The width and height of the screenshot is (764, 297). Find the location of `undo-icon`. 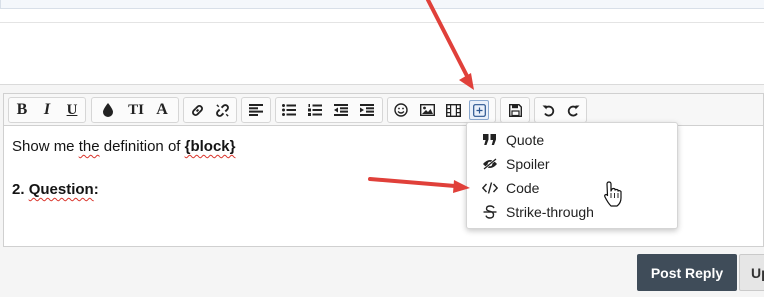

undo-icon is located at coordinates (548, 110).